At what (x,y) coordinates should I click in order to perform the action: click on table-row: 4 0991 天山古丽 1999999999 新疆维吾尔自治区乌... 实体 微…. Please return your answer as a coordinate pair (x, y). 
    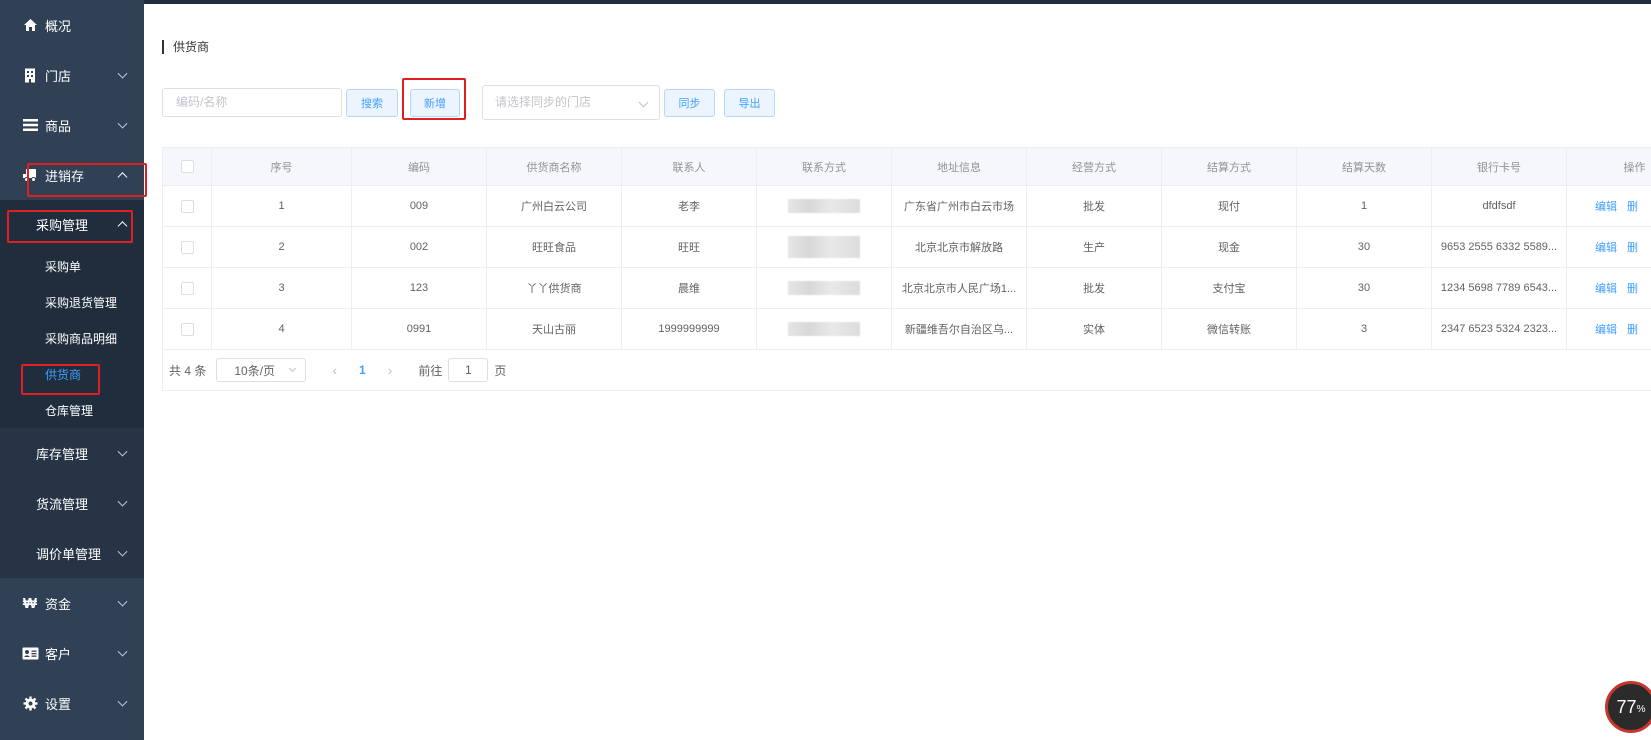
    Looking at the image, I should click on (907, 329).